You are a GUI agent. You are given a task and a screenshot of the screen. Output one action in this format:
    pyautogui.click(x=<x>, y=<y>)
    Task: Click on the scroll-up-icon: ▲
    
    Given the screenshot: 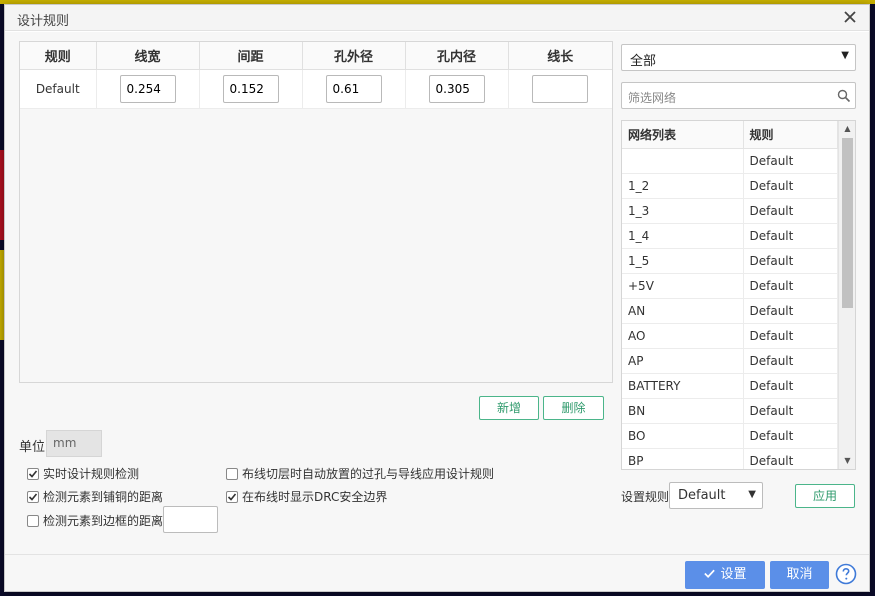 What is the action you would take?
    pyautogui.click(x=847, y=129)
    